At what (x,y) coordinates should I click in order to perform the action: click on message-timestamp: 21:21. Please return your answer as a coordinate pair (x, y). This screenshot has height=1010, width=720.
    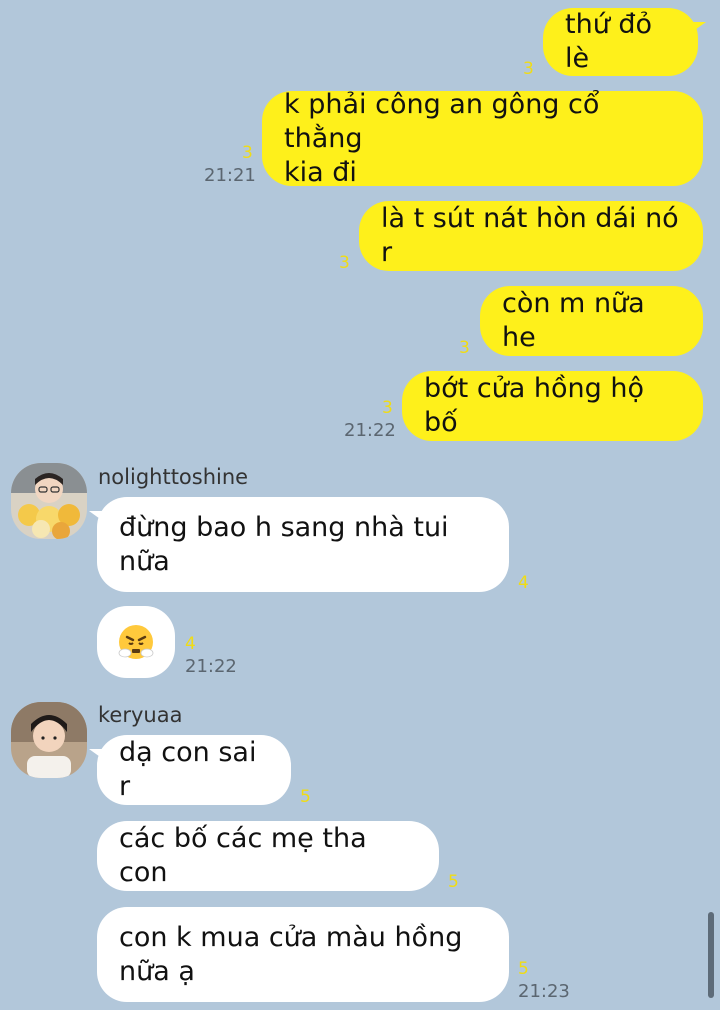
    Looking at the image, I should click on (230, 175).